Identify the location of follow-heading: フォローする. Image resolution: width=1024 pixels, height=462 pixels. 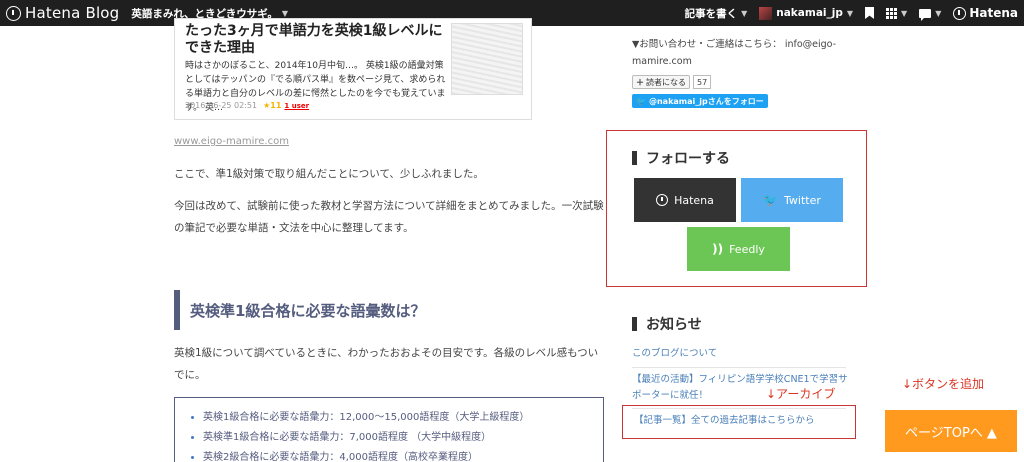
(681, 158).